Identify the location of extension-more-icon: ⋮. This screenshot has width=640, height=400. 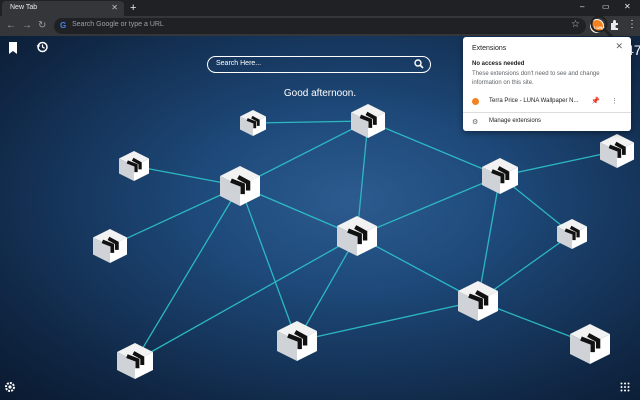
(614, 101).